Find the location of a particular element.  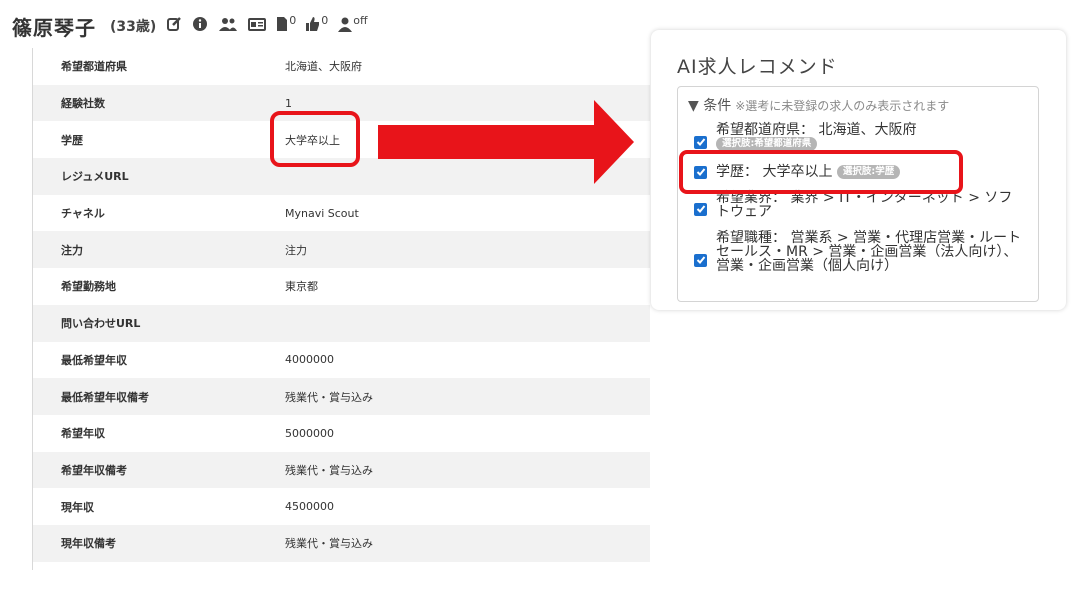

table-row: チャネル Mynavi Scout is located at coordinates (341, 213).